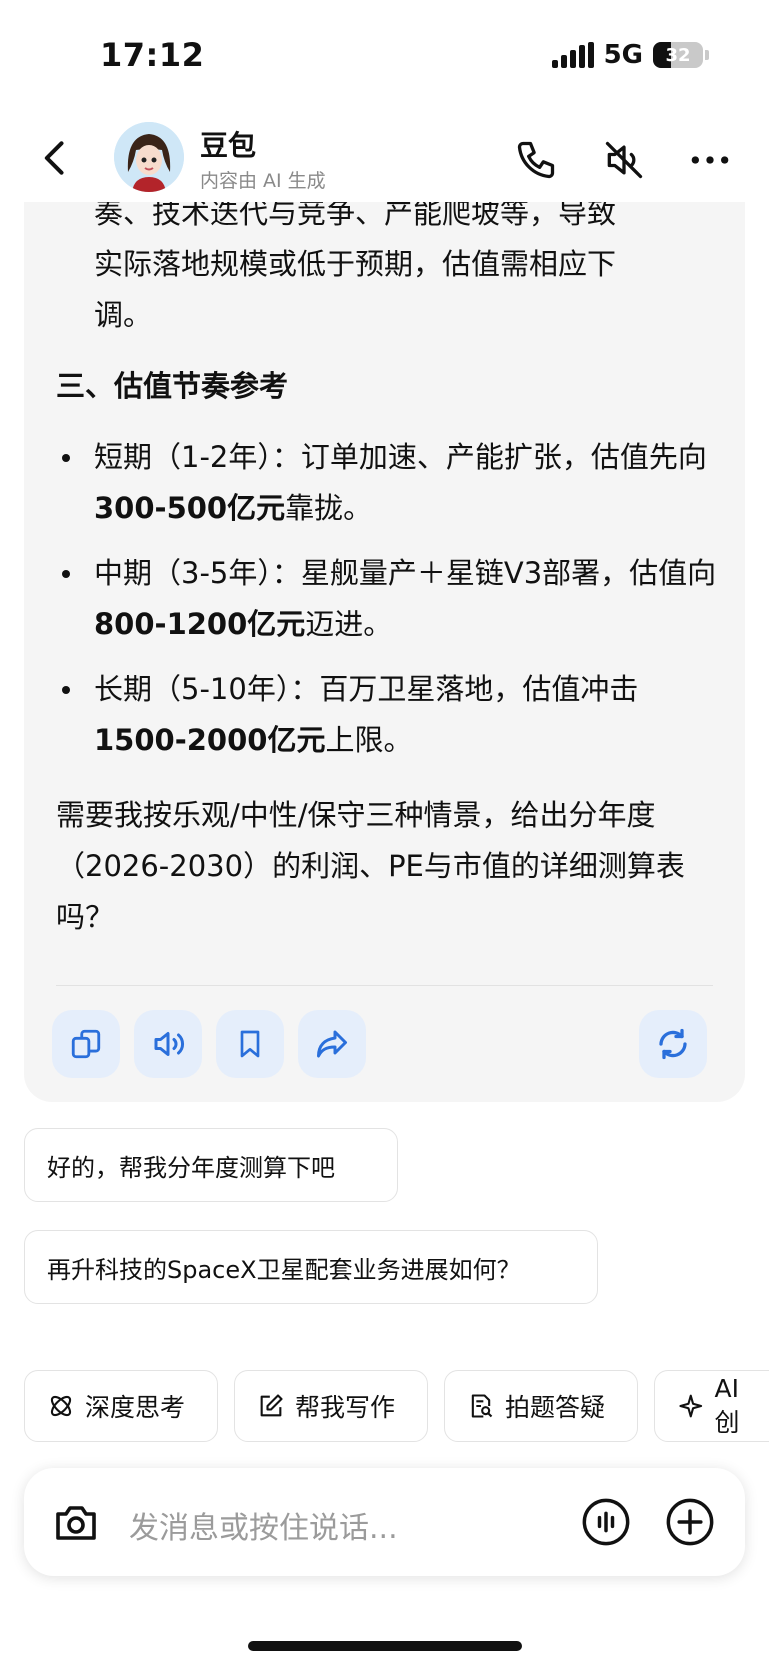 Image resolution: width=769 pixels, height=1665 pixels. What do you see at coordinates (384, 985) in the screenshot?
I see `divider` at bounding box center [384, 985].